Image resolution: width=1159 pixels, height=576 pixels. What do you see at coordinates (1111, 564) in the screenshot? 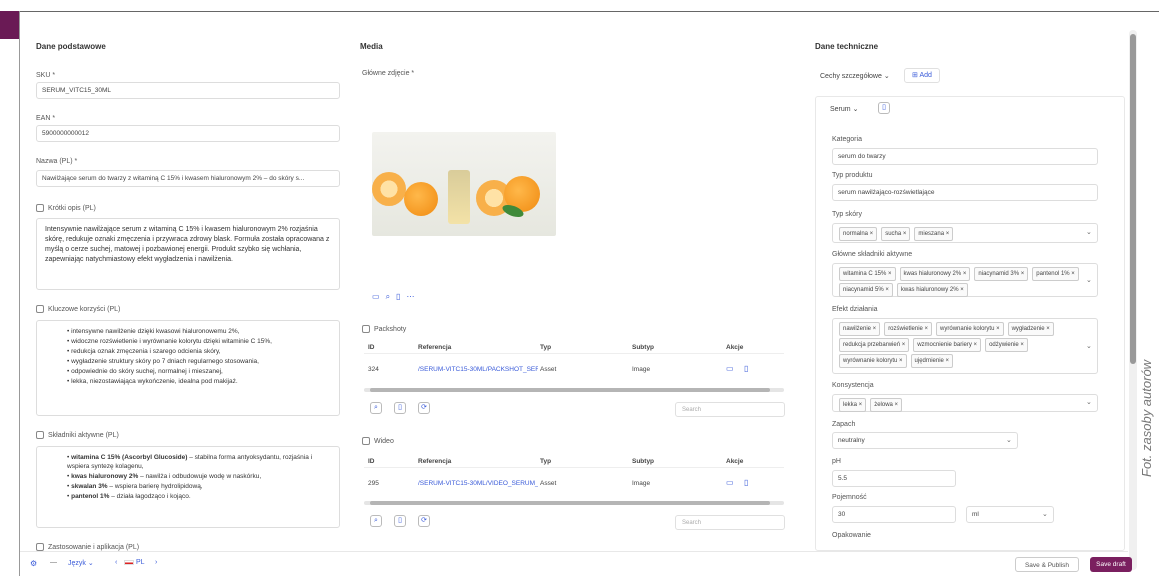
I see `save-draft-button: Save draft` at bounding box center [1111, 564].